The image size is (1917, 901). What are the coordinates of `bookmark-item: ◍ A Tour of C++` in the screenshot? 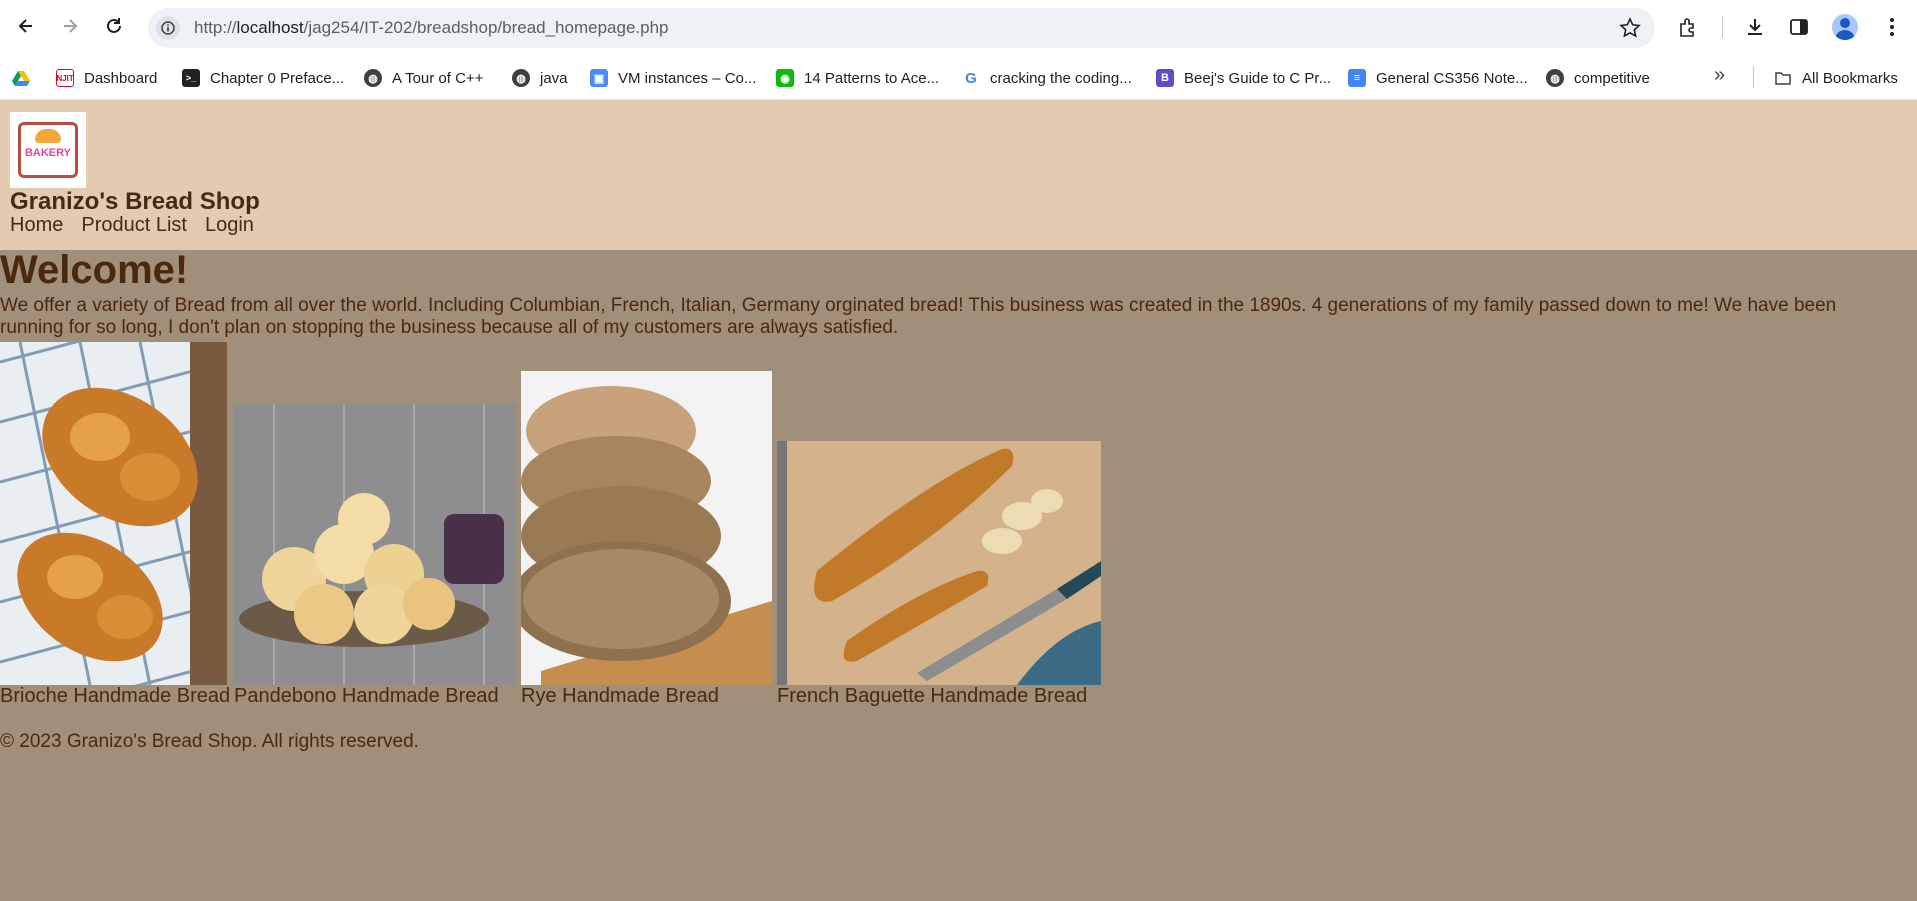 It's located at (423, 78).